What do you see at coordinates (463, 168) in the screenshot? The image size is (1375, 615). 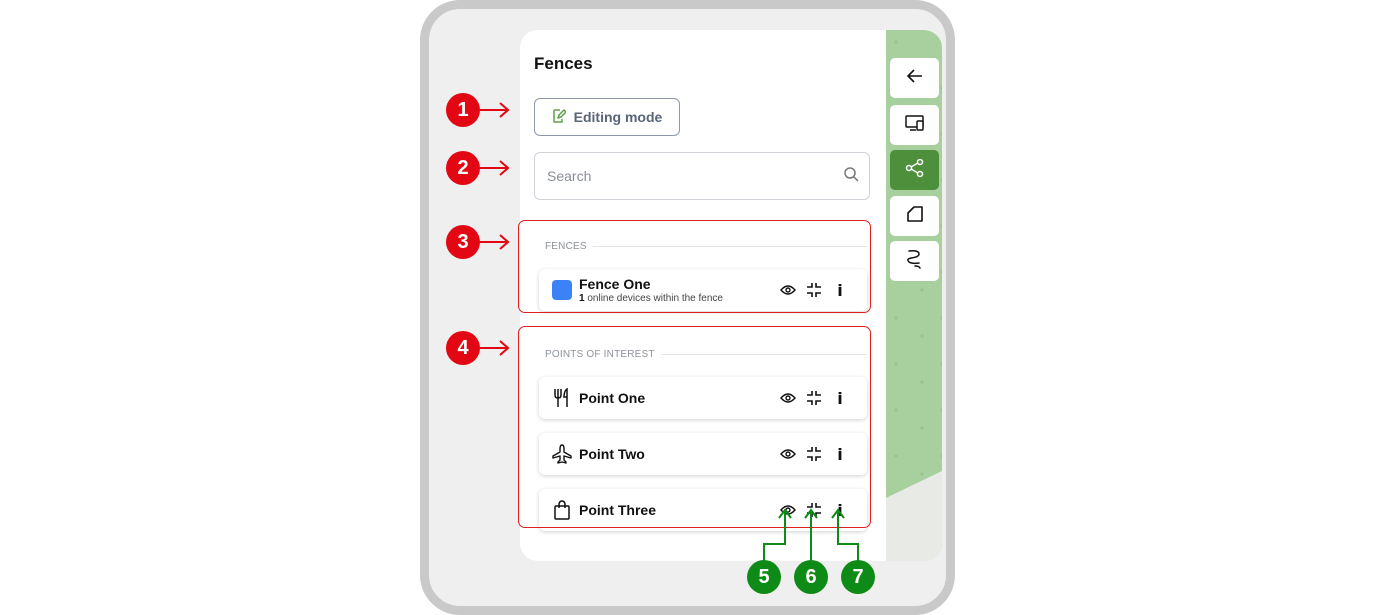 I see `annotation-marker-2: 2` at bounding box center [463, 168].